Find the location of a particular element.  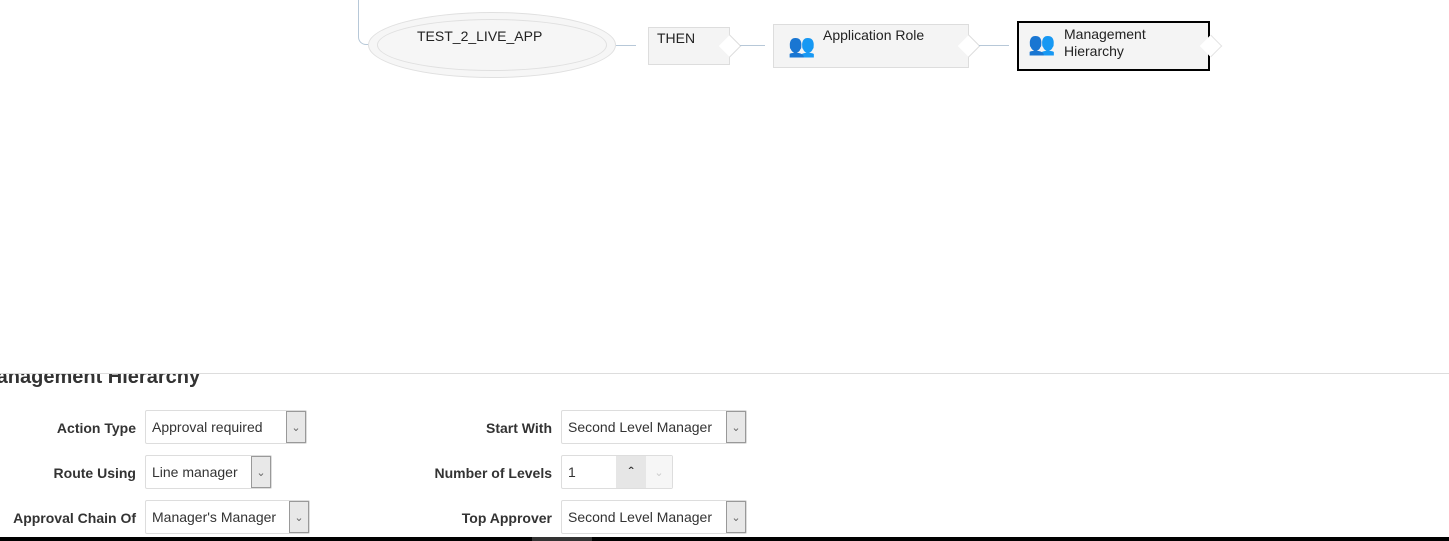

condition-node: TEST_2_LIVE_APP is located at coordinates (492, 45).